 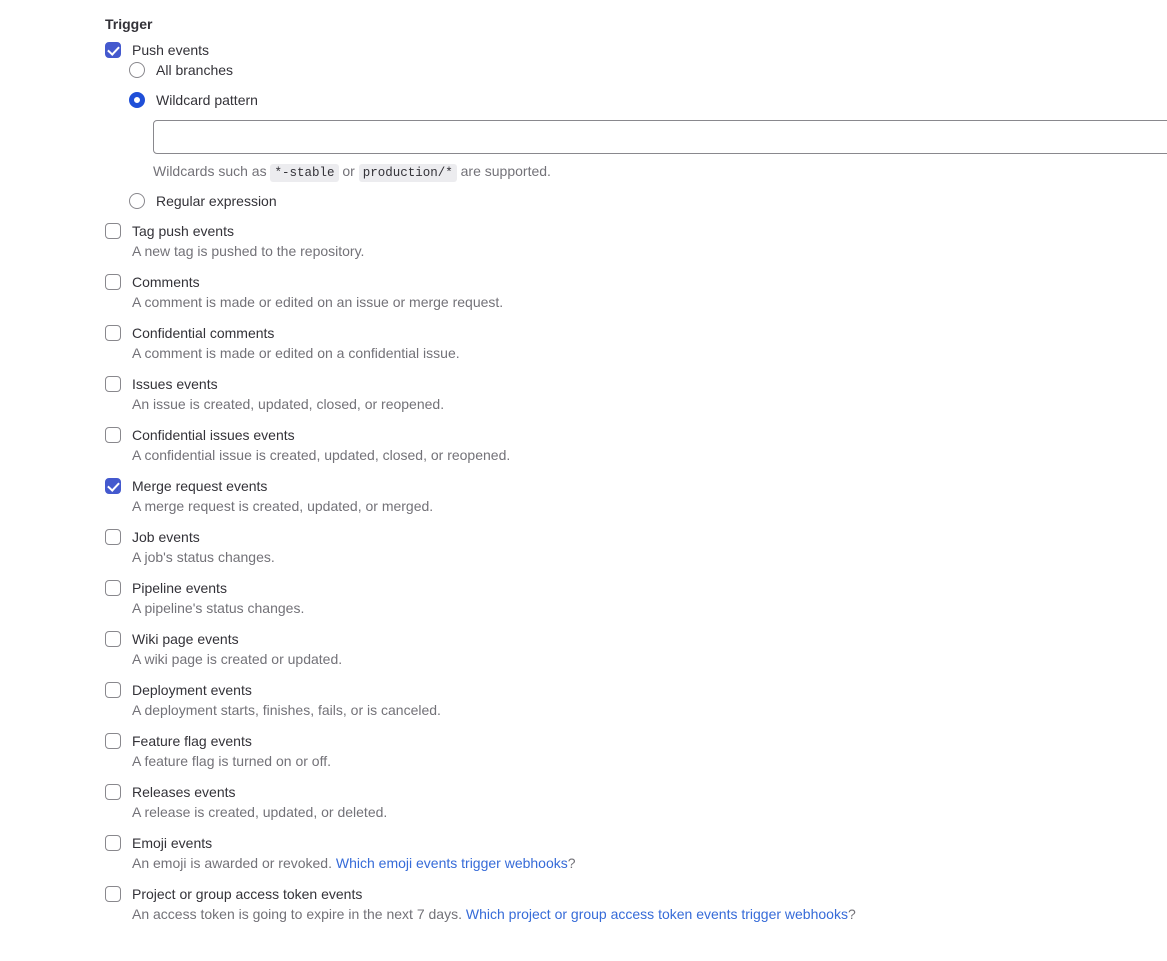 What do you see at coordinates (661, 70) in the screenshot?
I see `radio-label-all-branches: All branches` at bounding box center [661, 70].